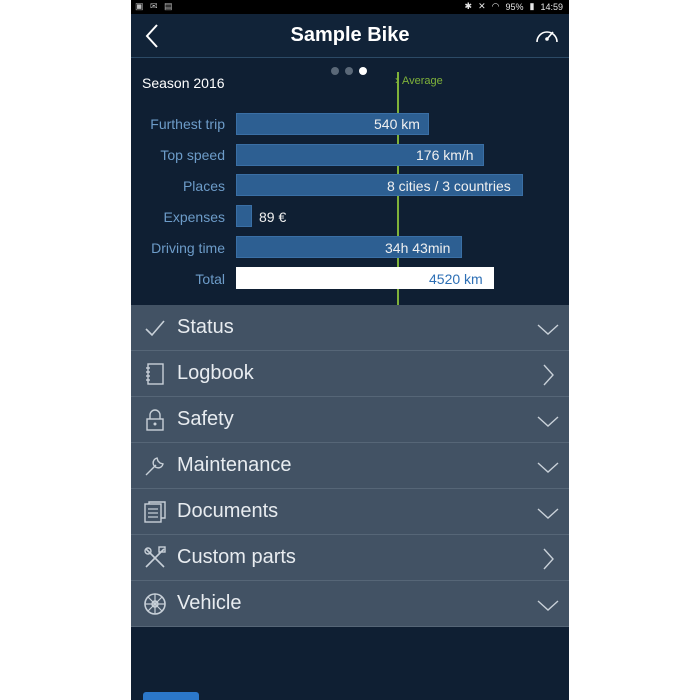 Image resolution: width=700 pixels, height=700 pixels. I want to click on menu-item-label: Logbook, so click(215, 373).